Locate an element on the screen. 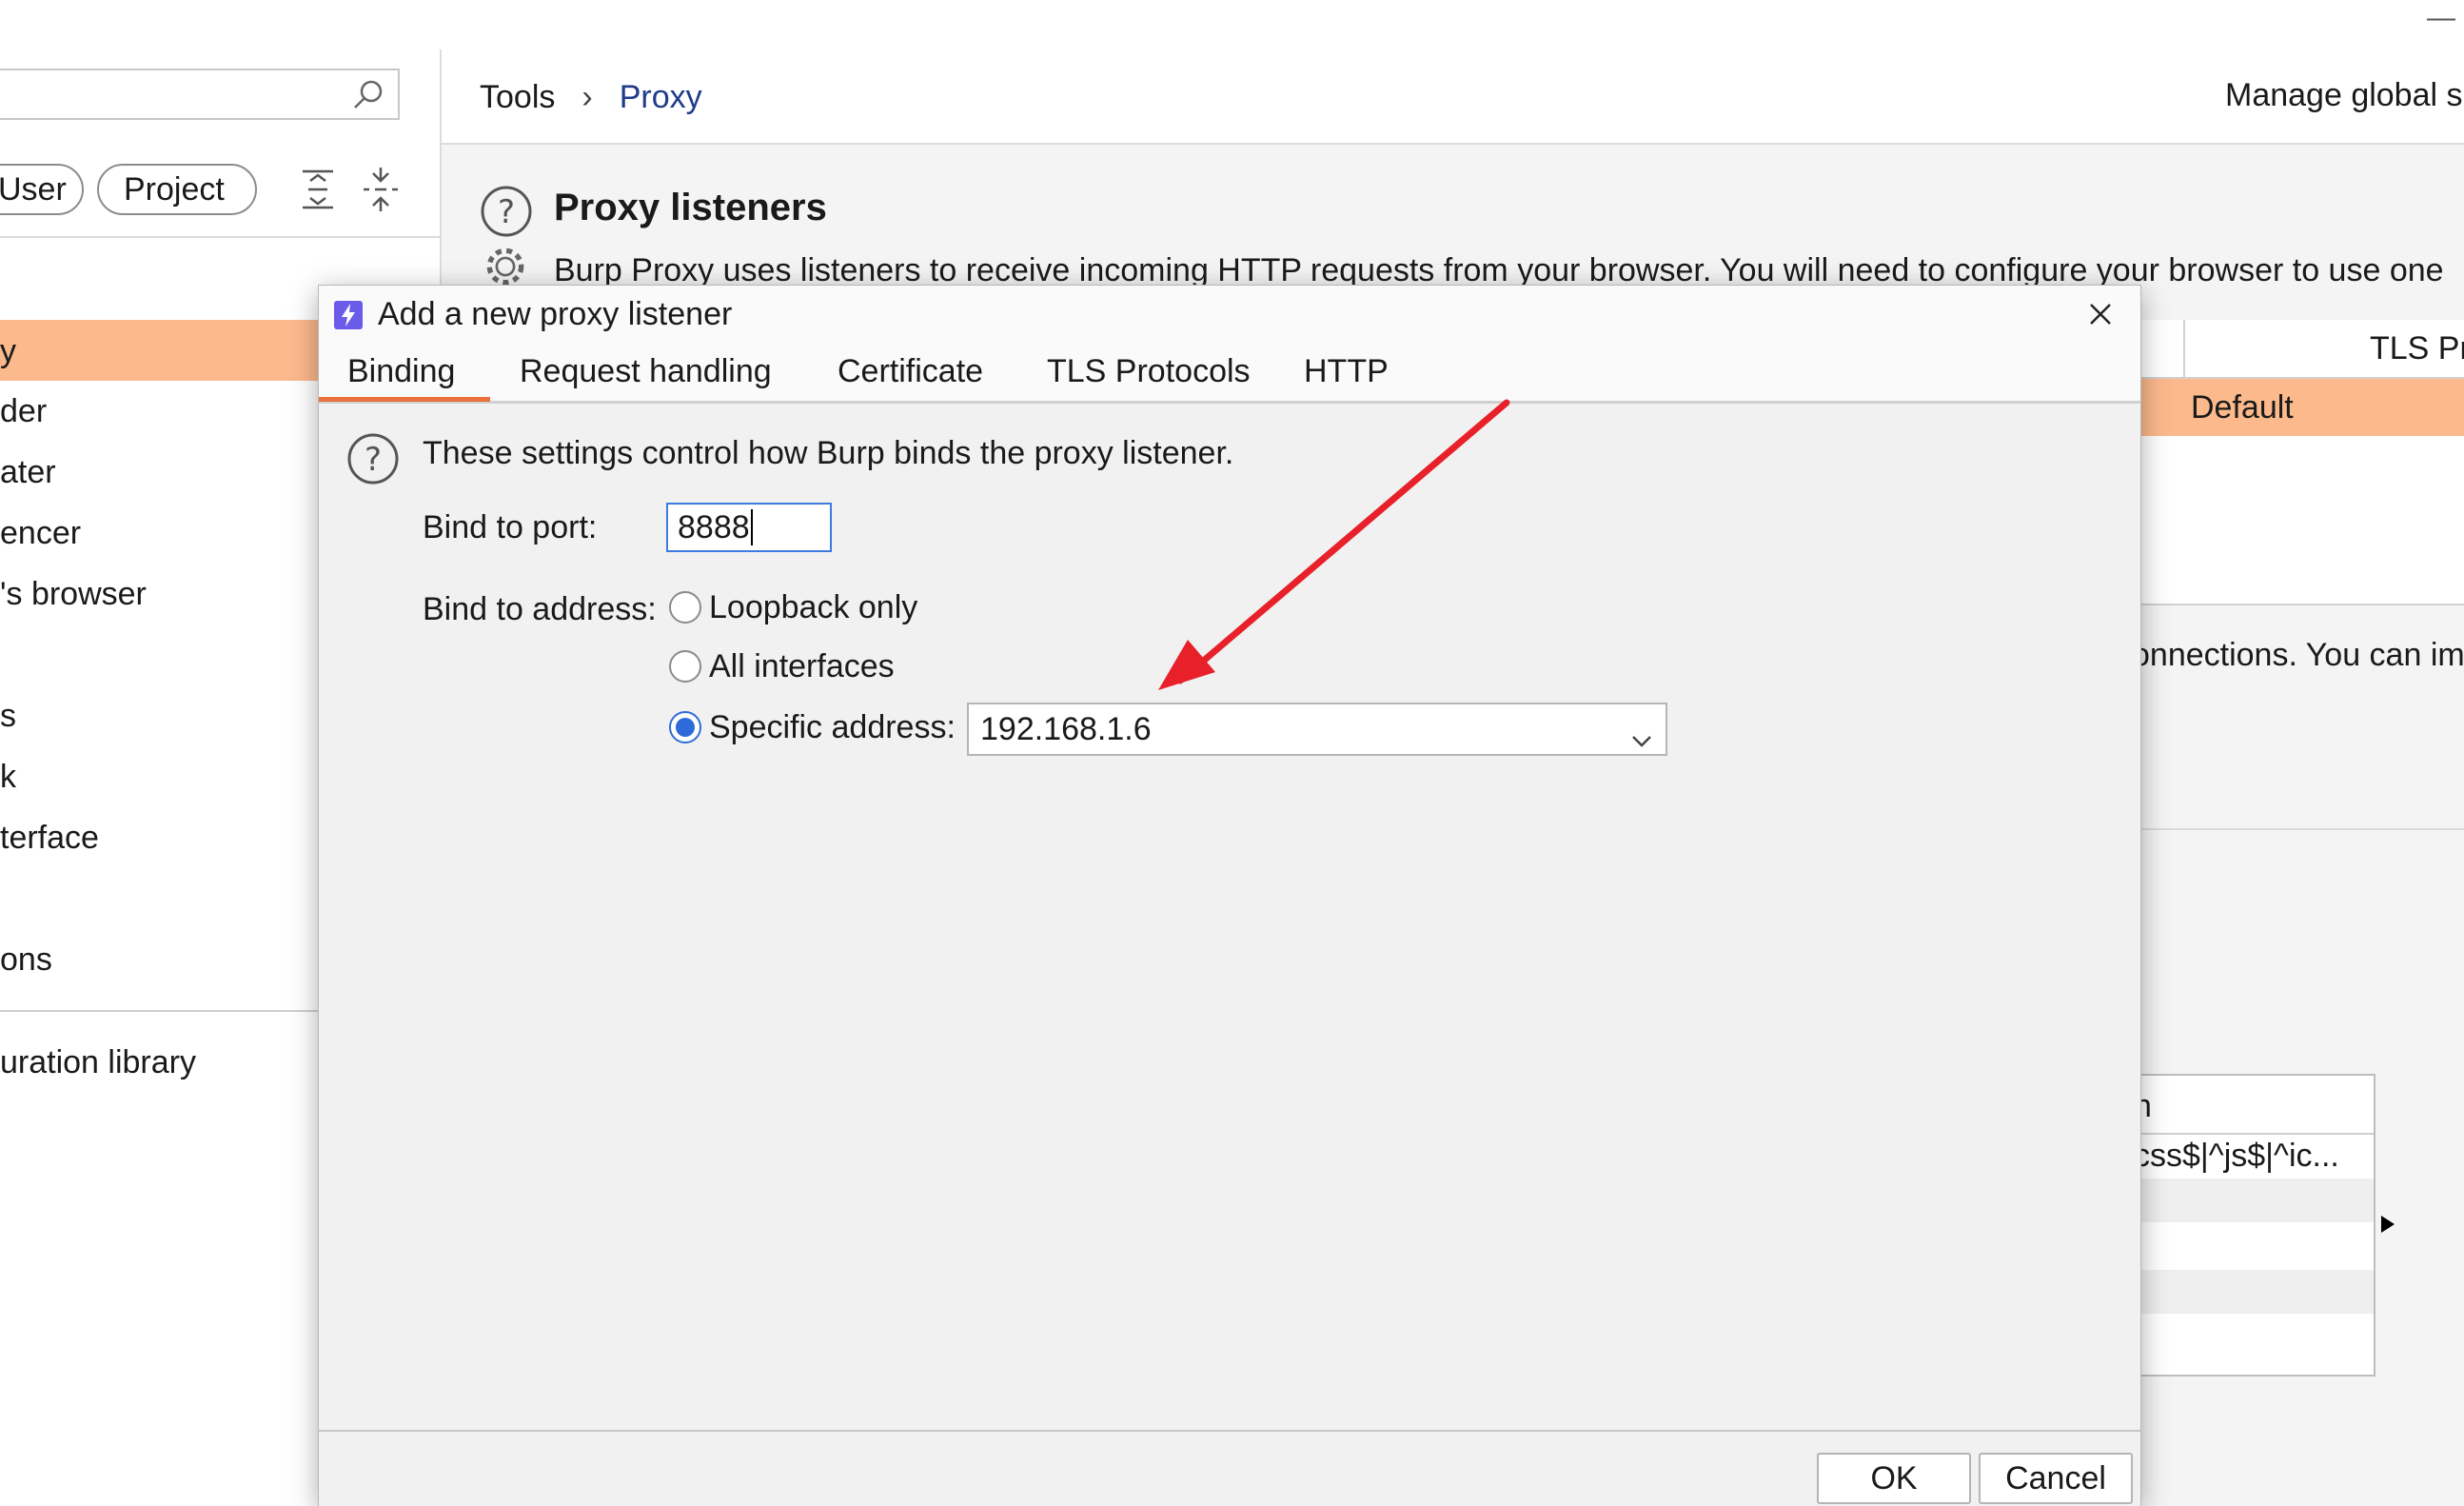  cancel-button-label: Cancel is located at coordinates (2055, 1477).